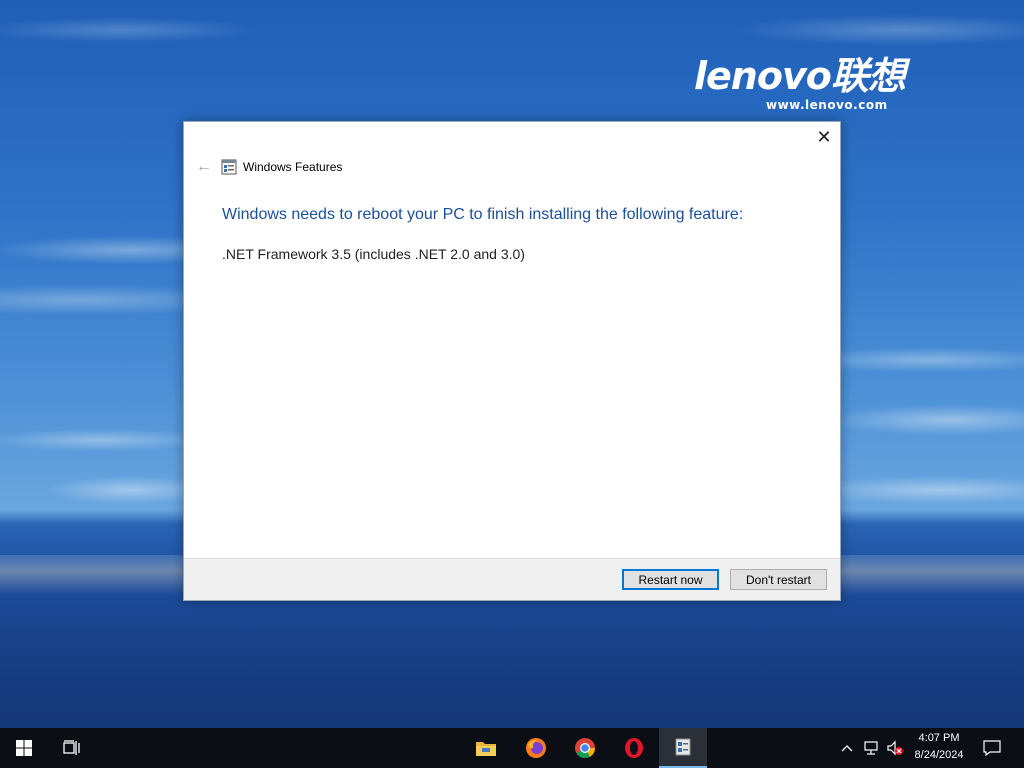 This screenshot has height=768, width=1024. Describe the element at coordinates (827, 105) in the screenshot. I see `brand-url: www.lenovo.com` at that location.